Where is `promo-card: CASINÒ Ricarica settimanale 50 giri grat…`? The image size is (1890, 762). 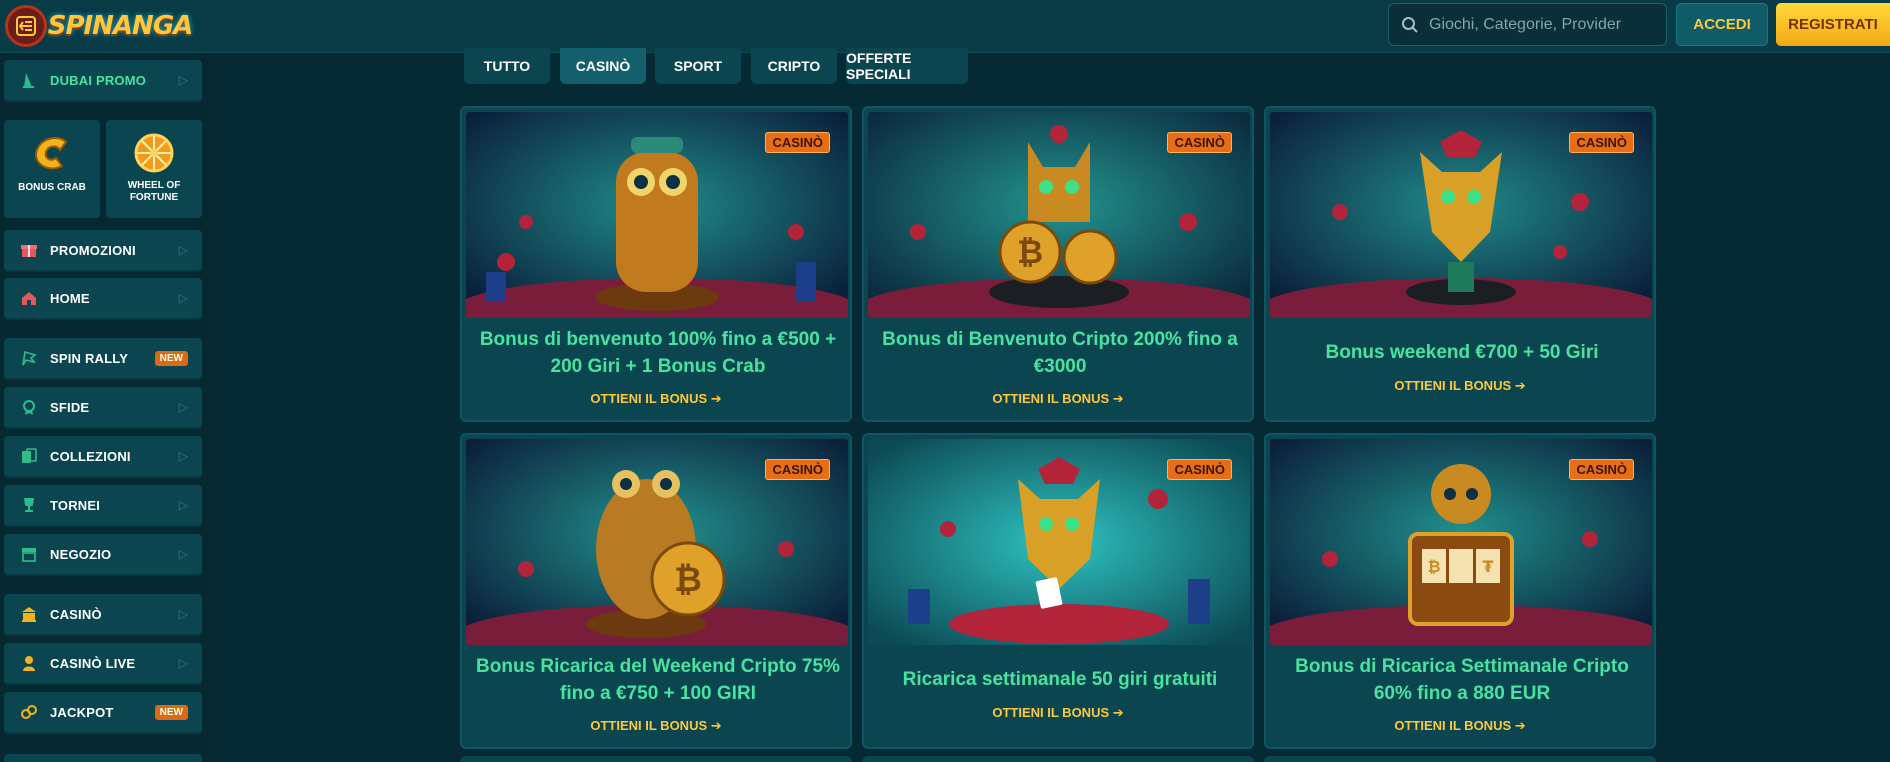 promo-card: CASINÒ Ricarica settimanale 50 giri grat… is located at coordinates (1058, 591).